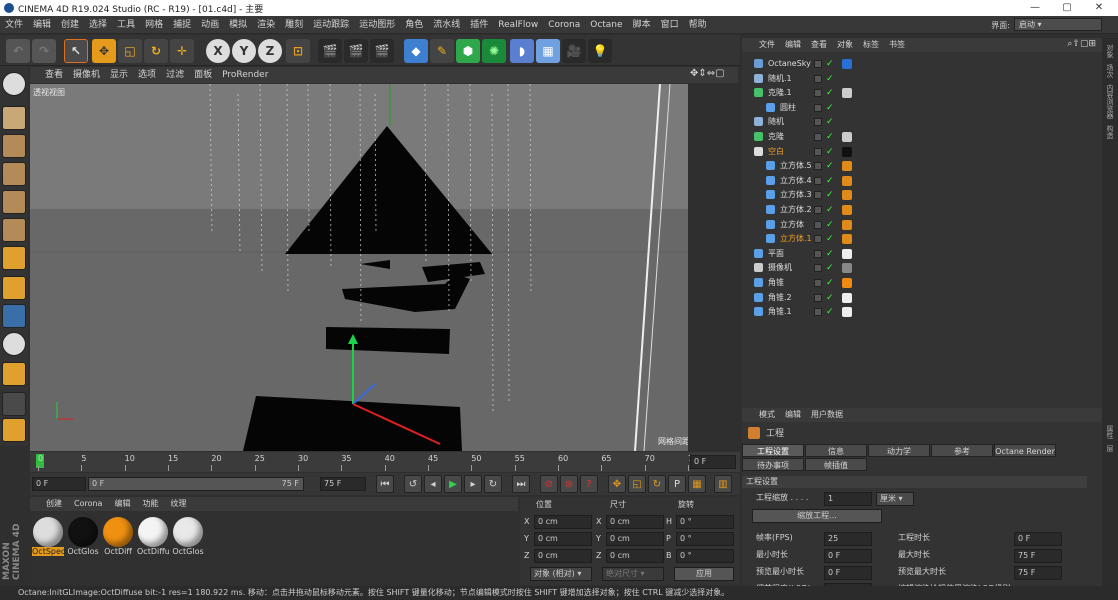 This screenshot has width=1118, height=600. What do you see at coordinates (1110, 432) in the screenshot?
I see `sidebar-tab: 属性` at bounding box center [1110, 432].